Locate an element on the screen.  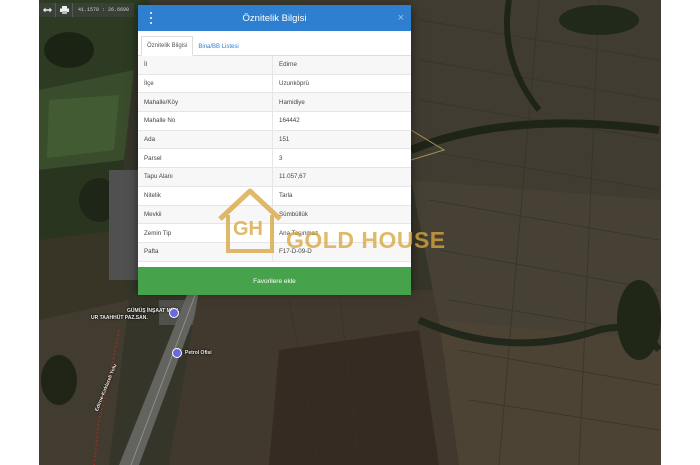
tab-attribute-info: Öznitelik Bilgisi is located at coordinates (167, 46).